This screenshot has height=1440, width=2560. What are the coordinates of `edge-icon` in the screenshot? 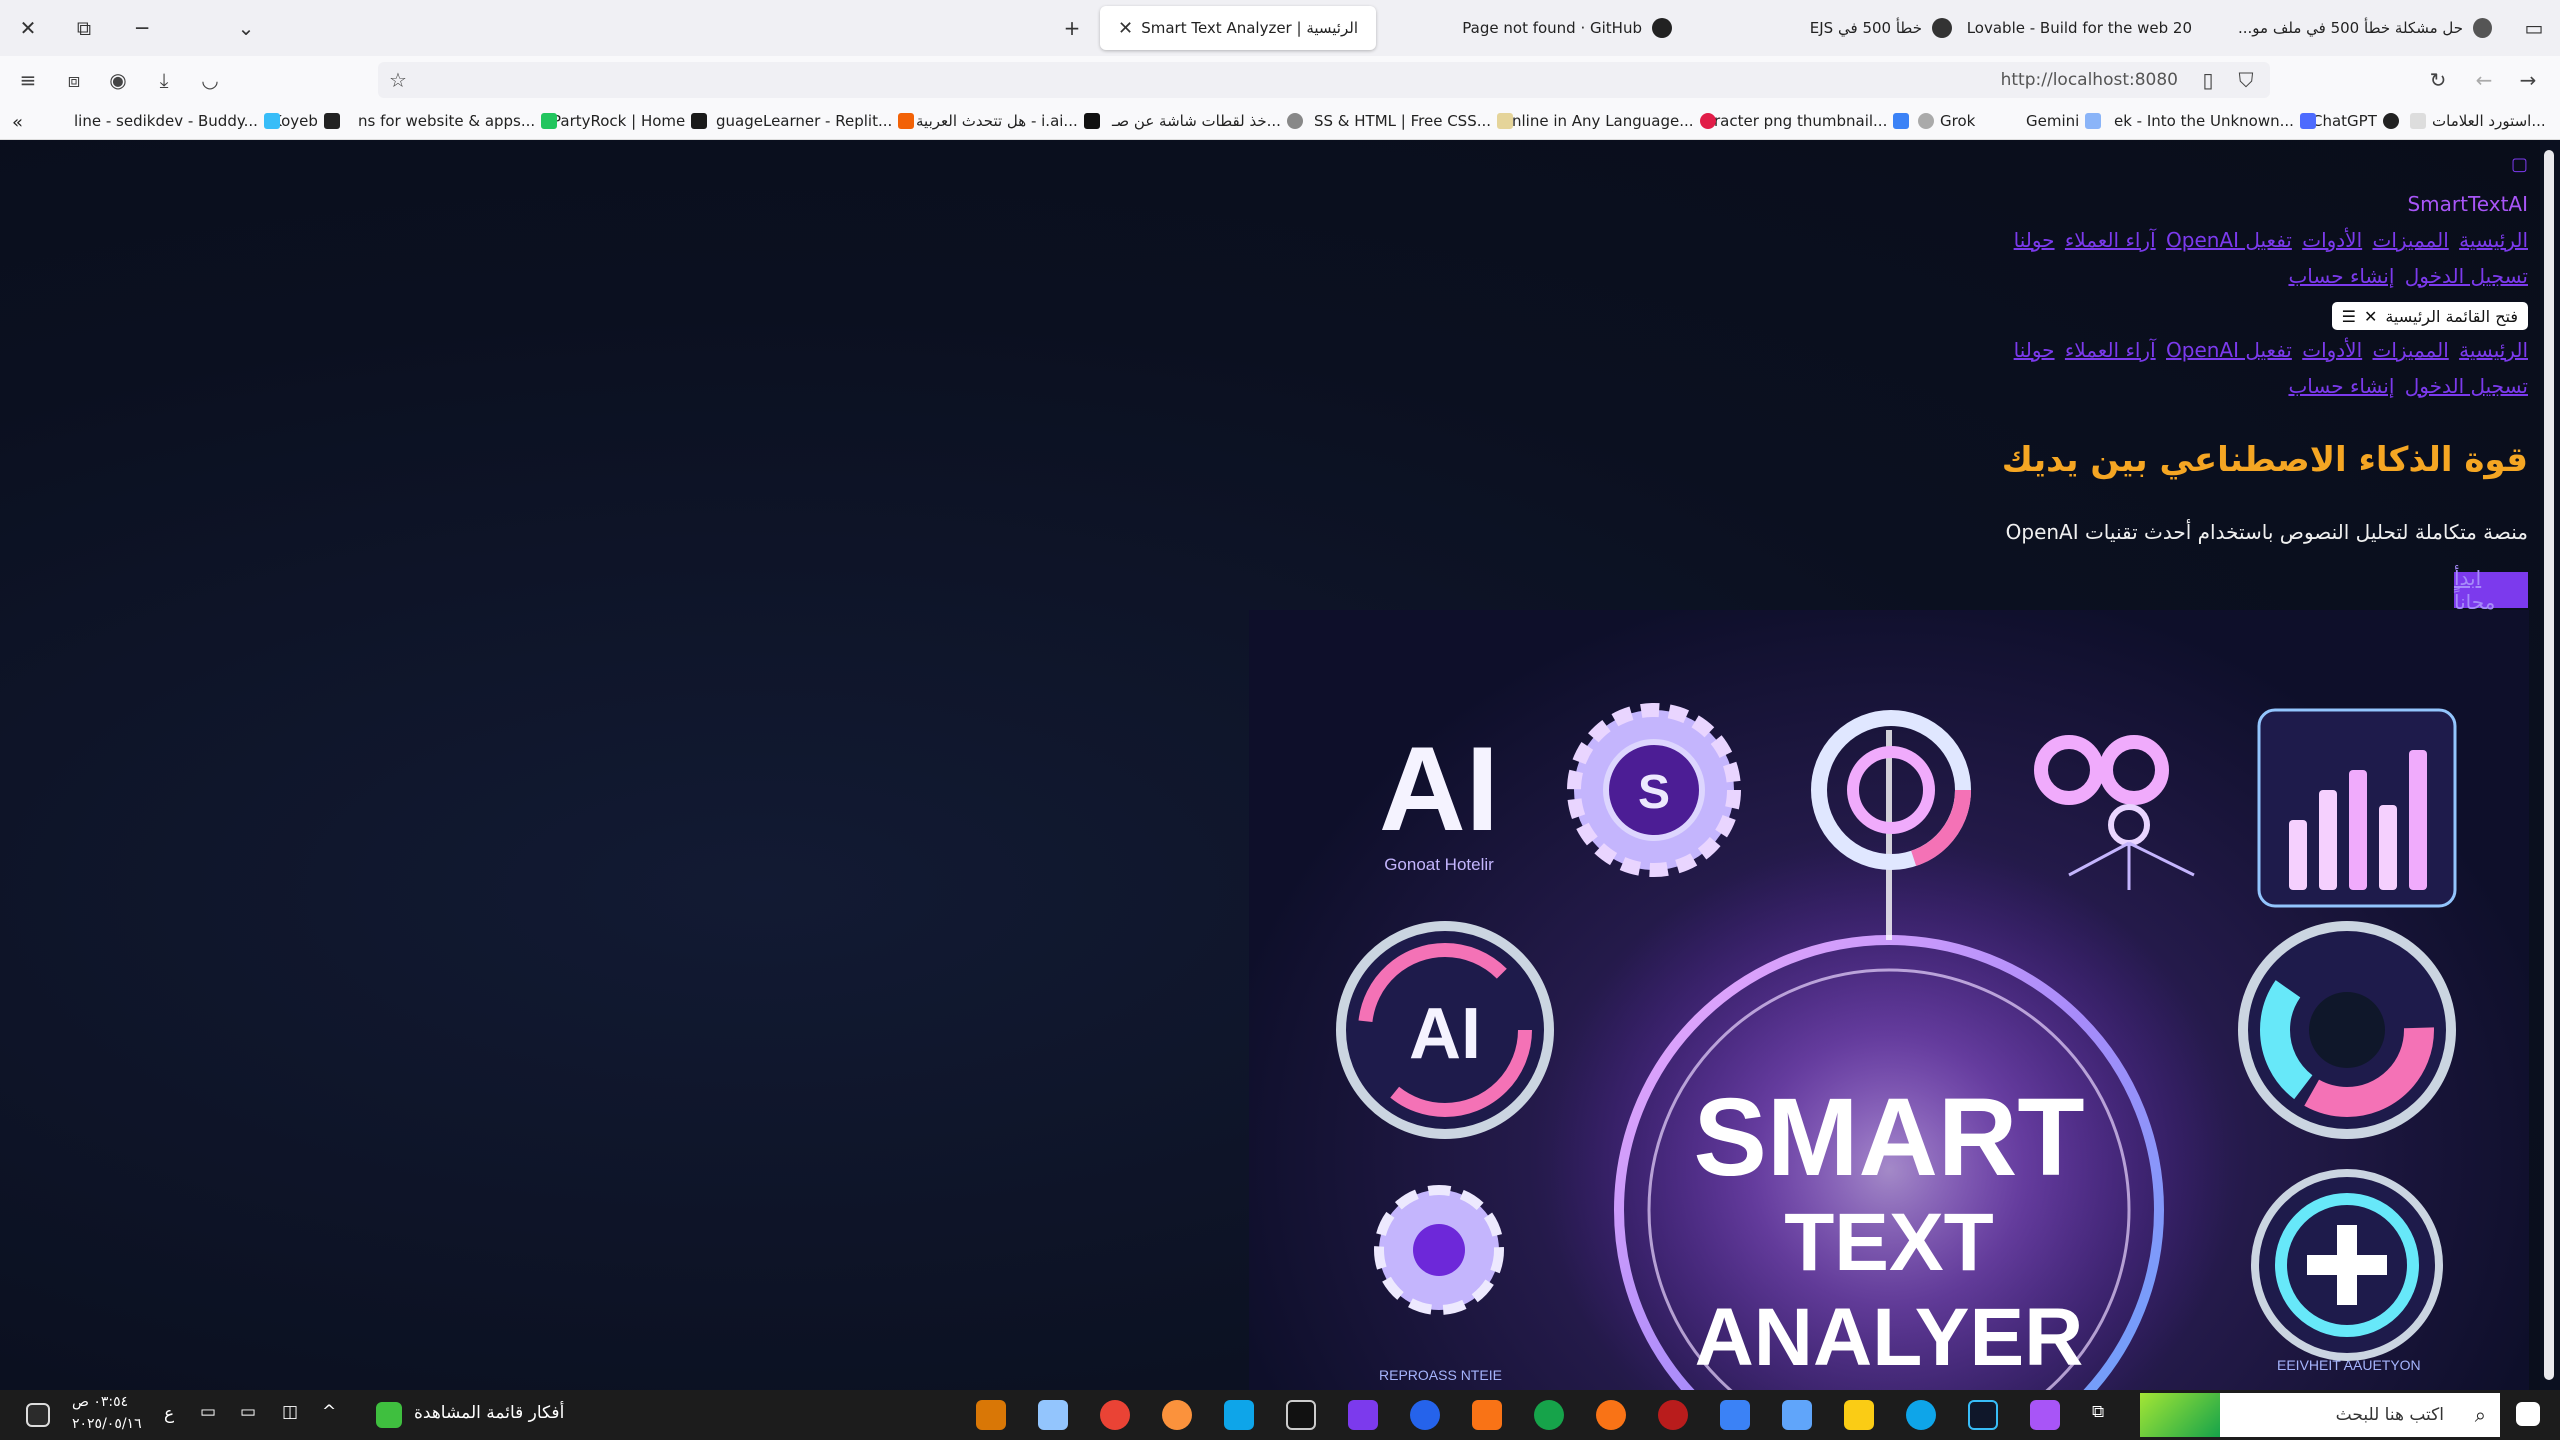 It's located at (1921, 1415).